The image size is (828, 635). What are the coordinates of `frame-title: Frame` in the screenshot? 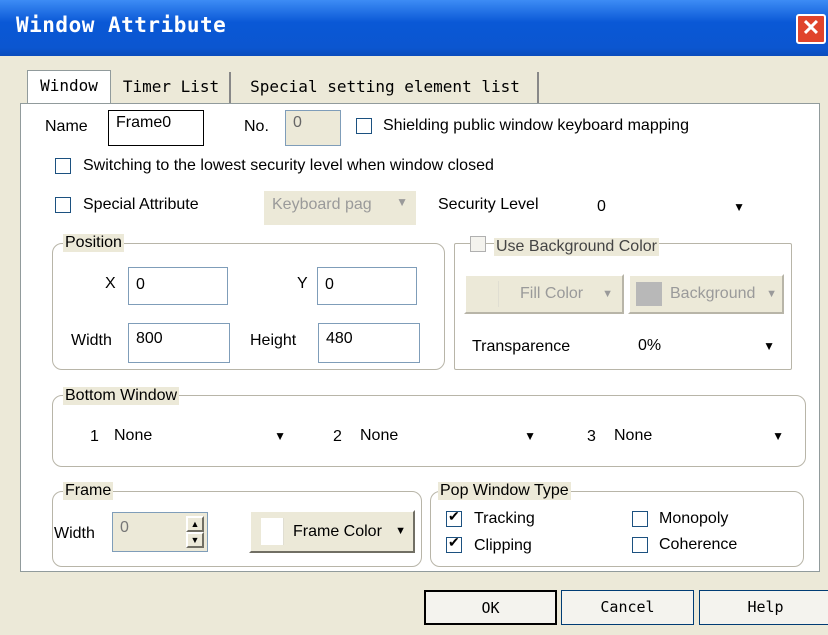 It's located at (88, 491).